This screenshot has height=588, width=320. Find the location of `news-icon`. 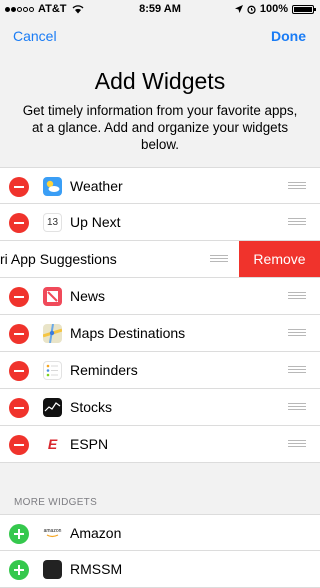

news-icon is located at coordinates (52, 296).